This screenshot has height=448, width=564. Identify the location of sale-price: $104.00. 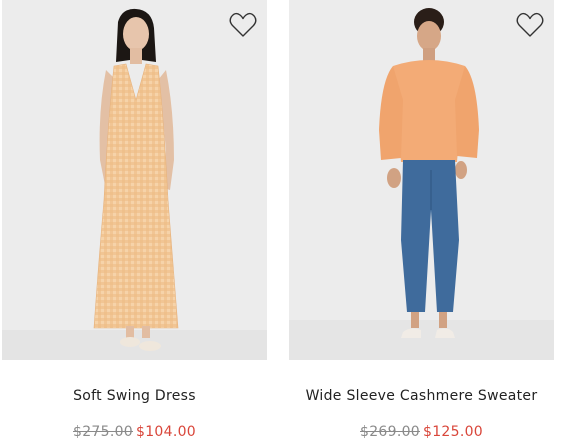
(166, 432).